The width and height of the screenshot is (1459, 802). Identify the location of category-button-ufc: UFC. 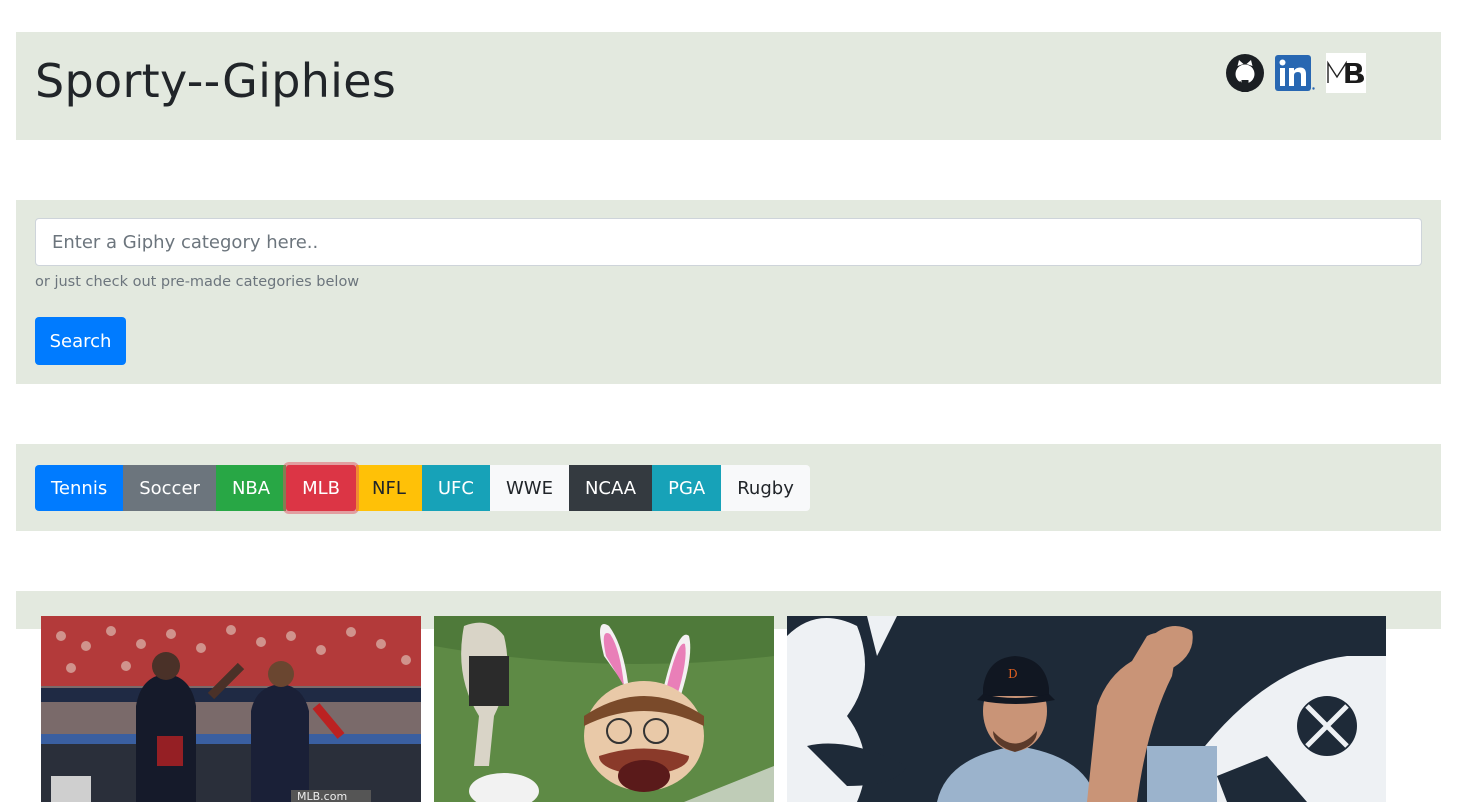
(455, 488).